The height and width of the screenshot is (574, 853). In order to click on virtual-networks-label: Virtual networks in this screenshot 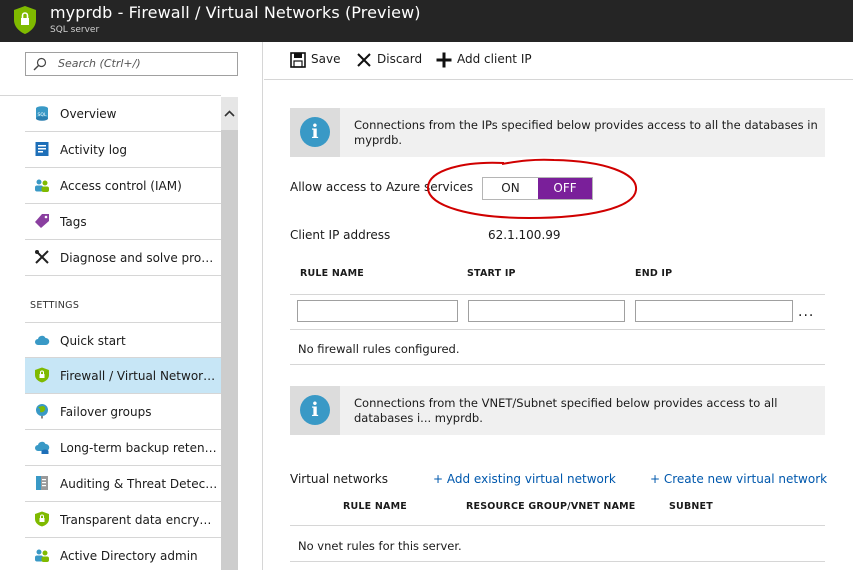, I will do `click(339, 479)`.